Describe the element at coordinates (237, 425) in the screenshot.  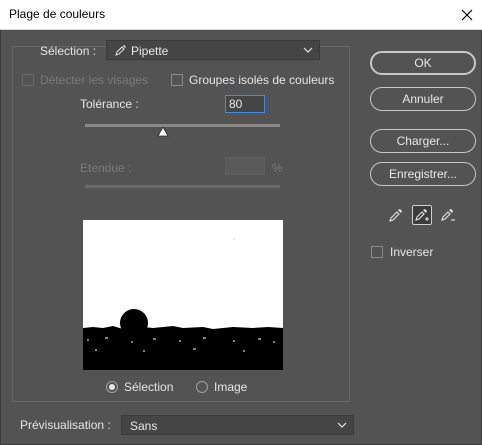
I see `preview-dropdown: Sans` at that location.